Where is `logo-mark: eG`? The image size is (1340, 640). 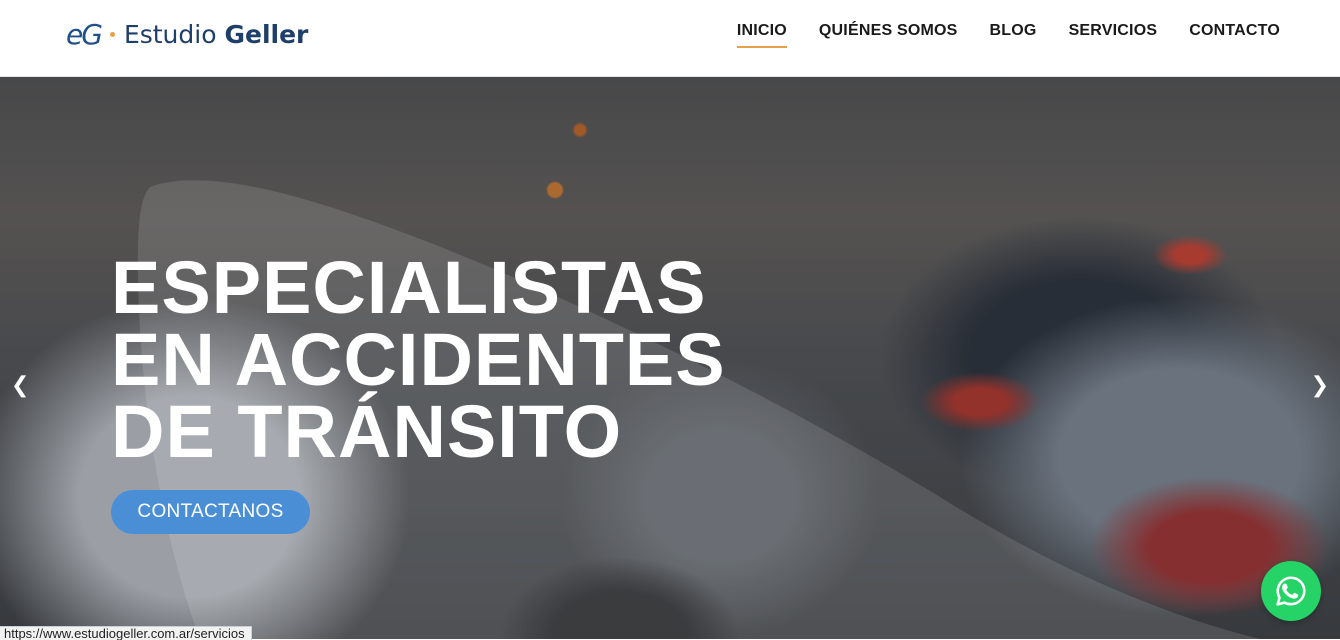 logo-mark: eG is located at coordinates (84, 34).